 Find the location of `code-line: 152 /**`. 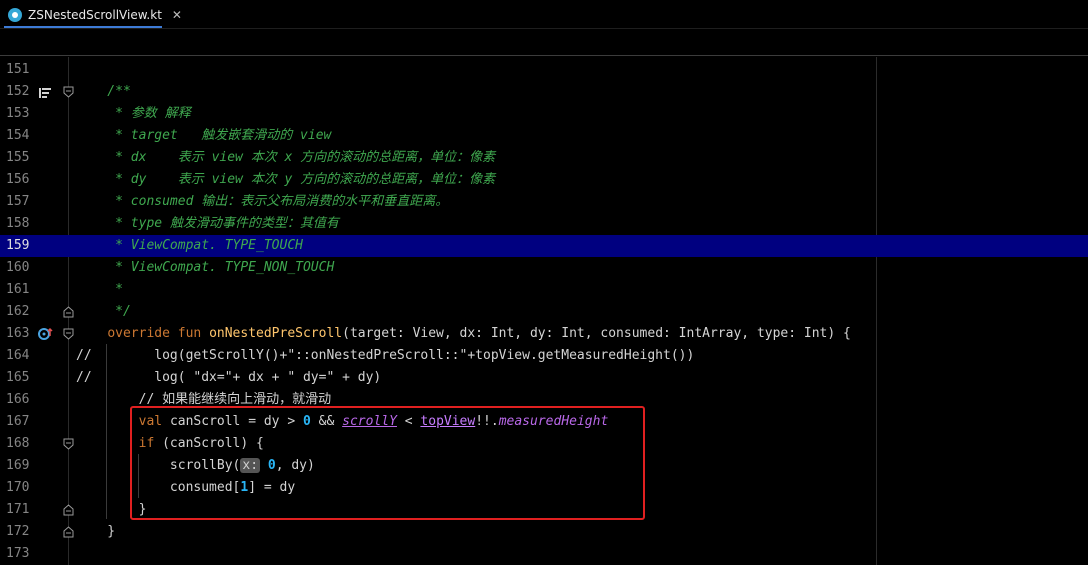

code-line: 152 /** is located at coordinates (544, 92).